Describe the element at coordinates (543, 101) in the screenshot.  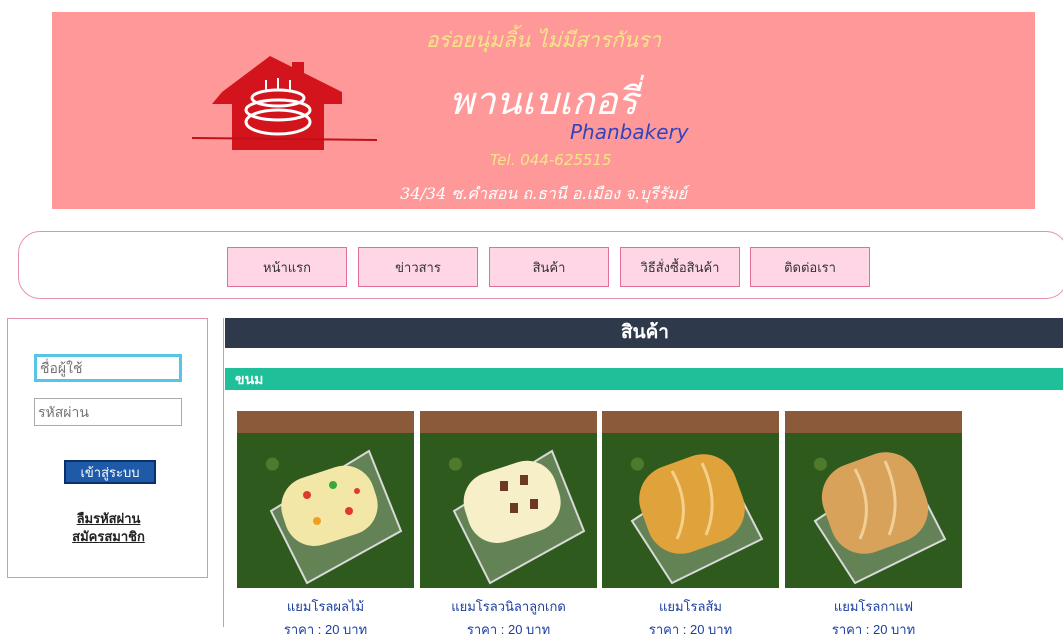
I see `banner-title: พานเบเกอรี่` at that location.